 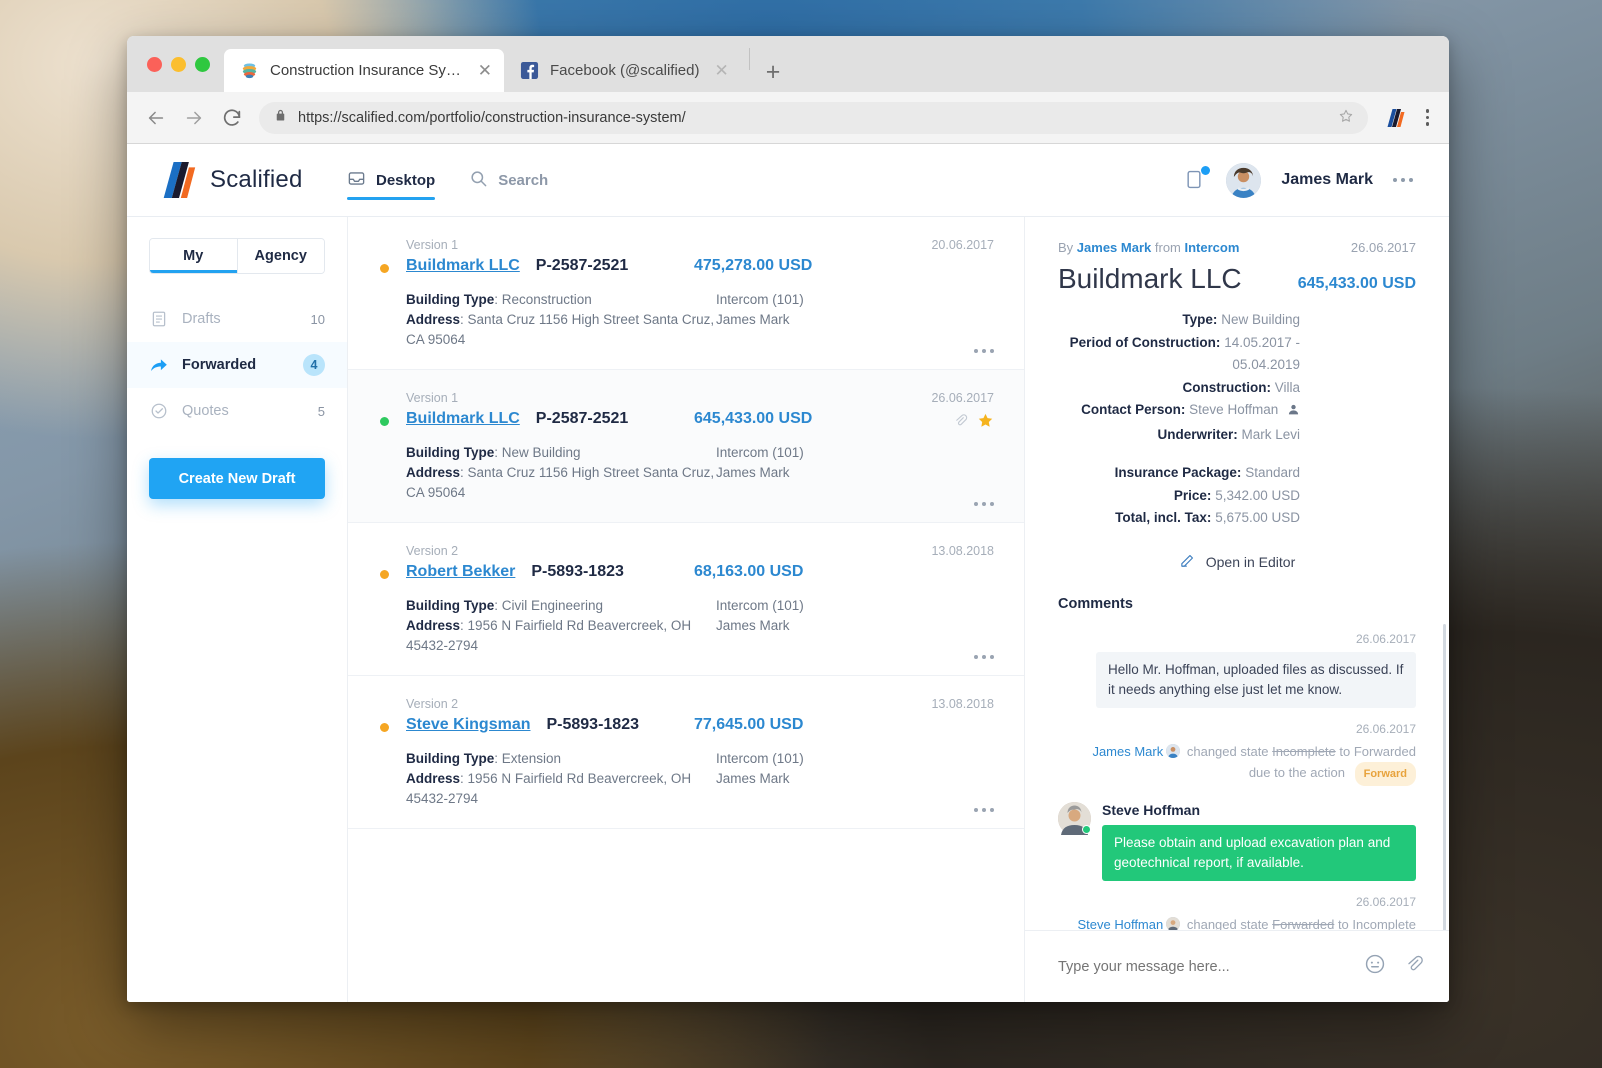 I want to click on nav-tab-desktop: Desktop, so click(x=391, y=180).